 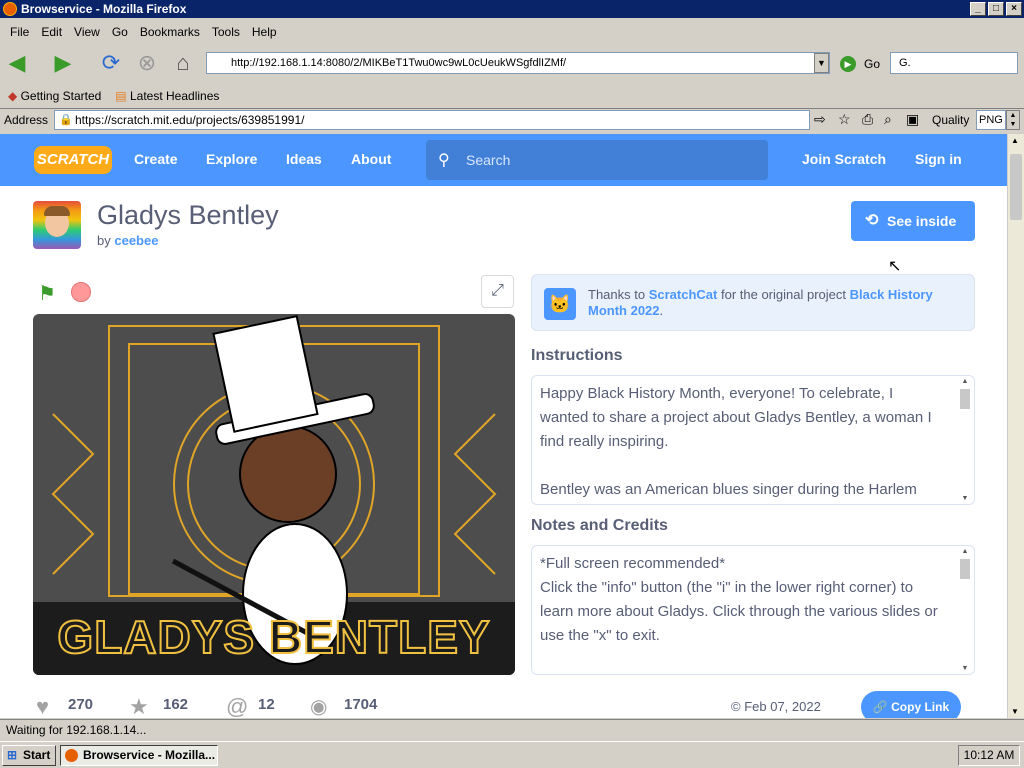 What do you see at coordinates (577, 355) in the screenshot?
I see `instructions-heading: Instructions` at bounding box center [577, 355].